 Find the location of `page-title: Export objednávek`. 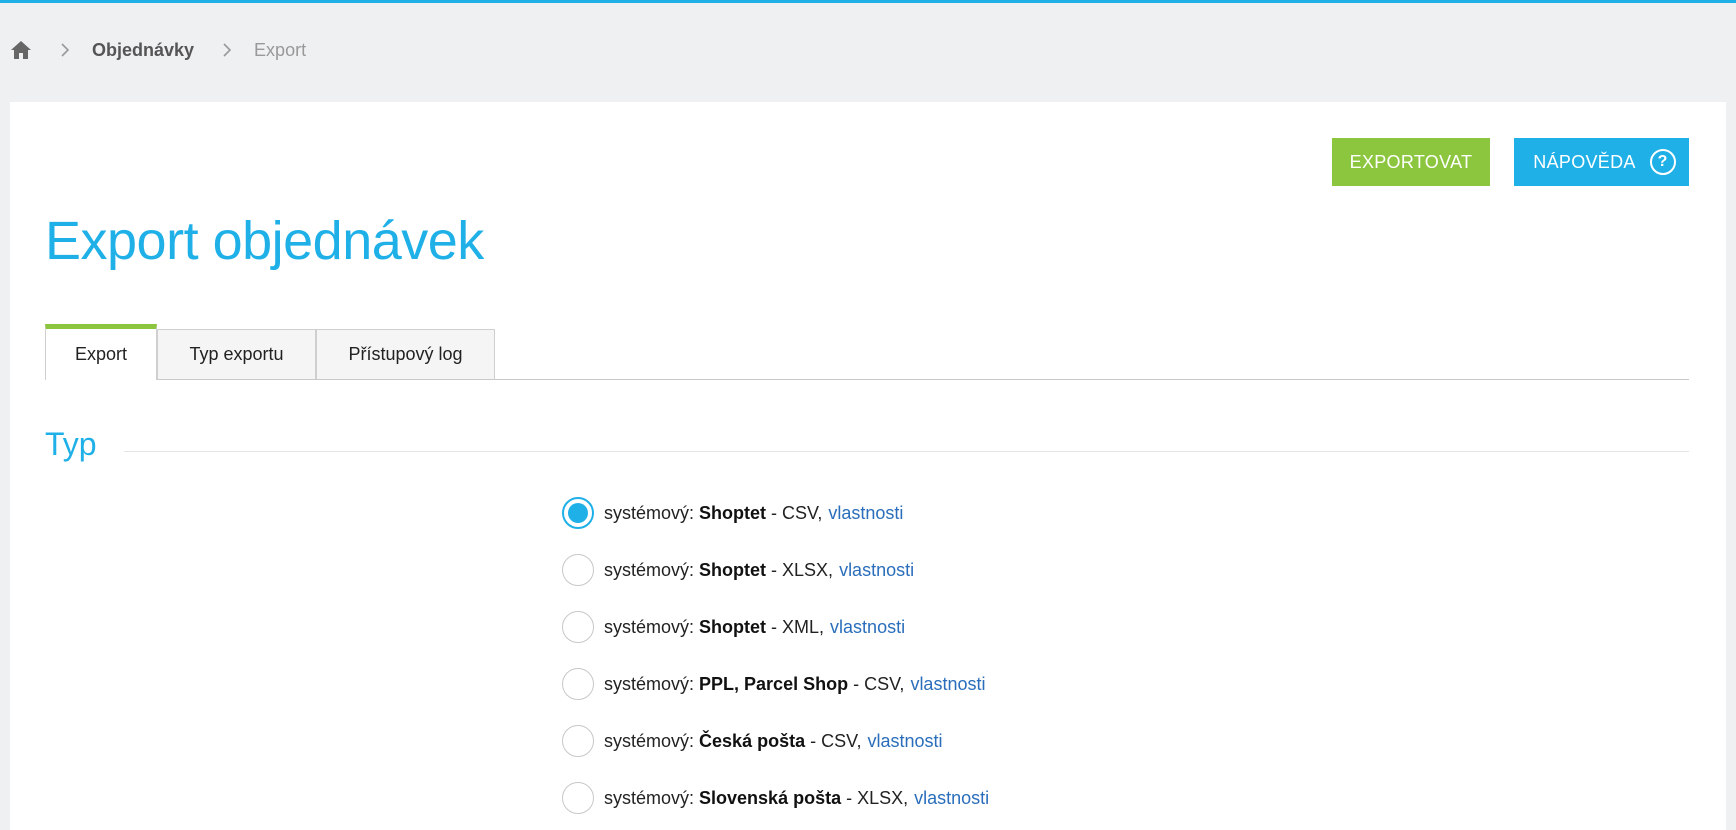

page-title: Export objednávek is located at coordinates (264, 241).